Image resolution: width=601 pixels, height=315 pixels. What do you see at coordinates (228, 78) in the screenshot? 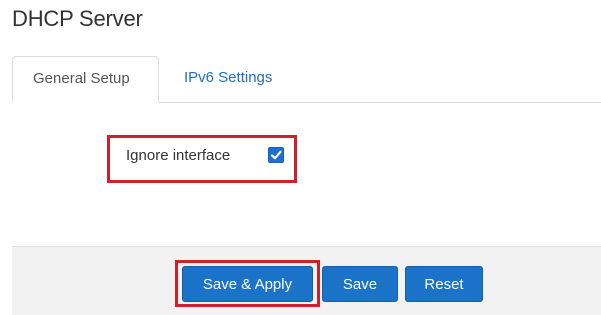
I see `tab-ipv6-settings: IPv6 Settings` at bounding box center [228, 78].